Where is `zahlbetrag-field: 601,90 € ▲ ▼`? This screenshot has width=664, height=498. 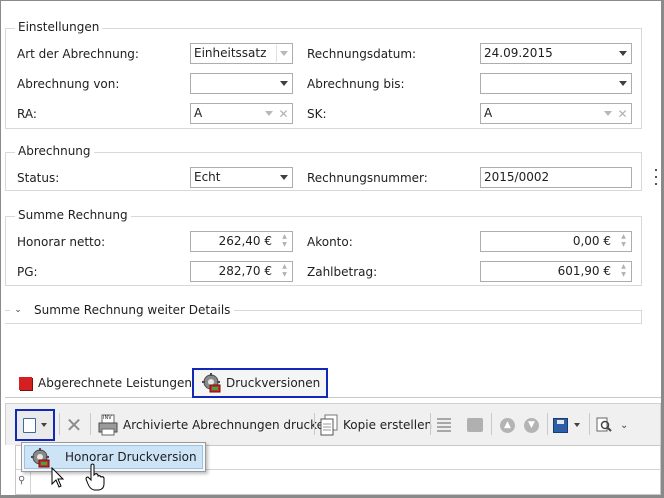
zahlbetrag-field: 601,90 € ▲ ▼ is located at coordinates (556, 271).